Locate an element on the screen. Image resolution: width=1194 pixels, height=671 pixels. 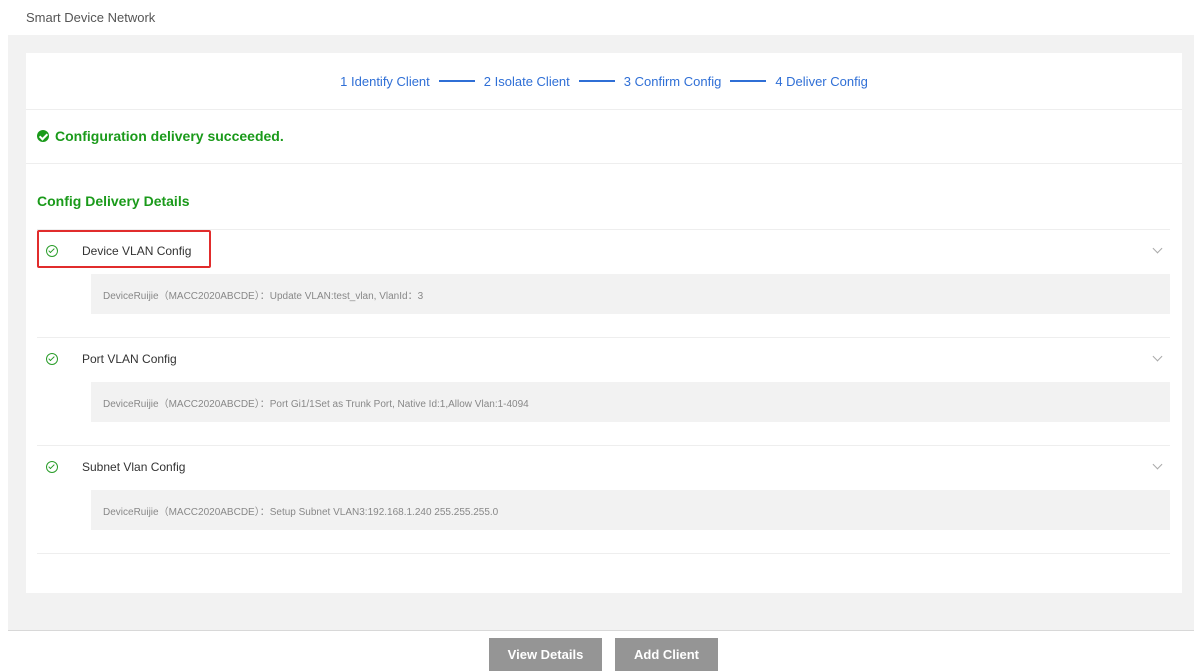
step-identify-client: 1 Identify Client is located at coordinates (385, 81).